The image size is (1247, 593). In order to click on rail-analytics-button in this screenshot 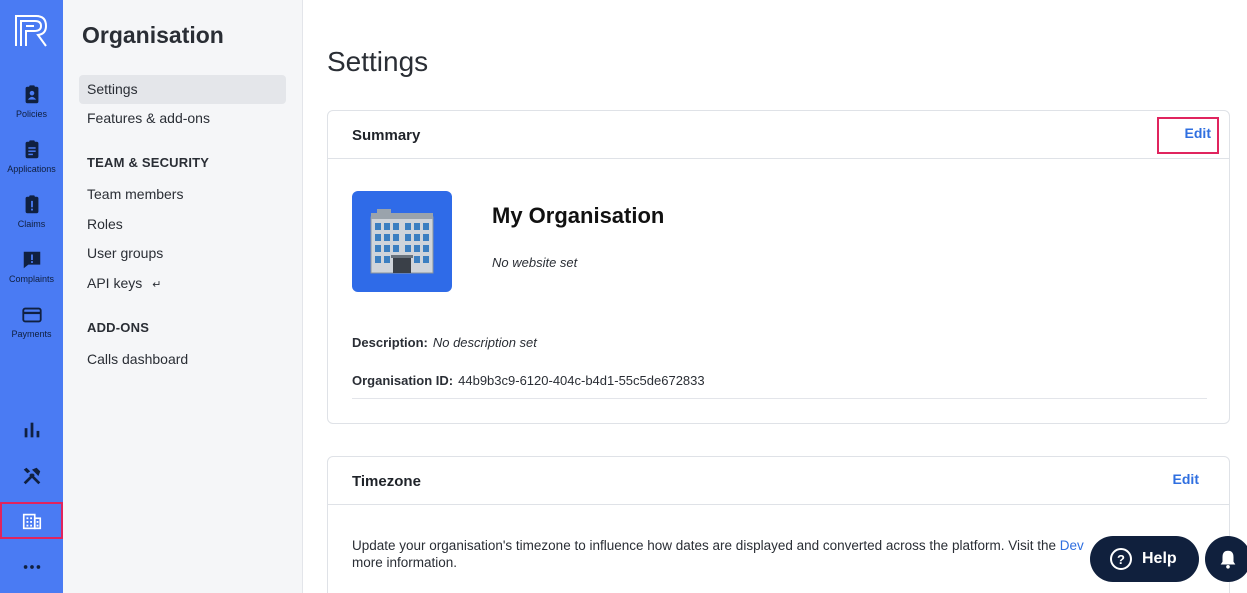, I will do `click(31, 430)`.